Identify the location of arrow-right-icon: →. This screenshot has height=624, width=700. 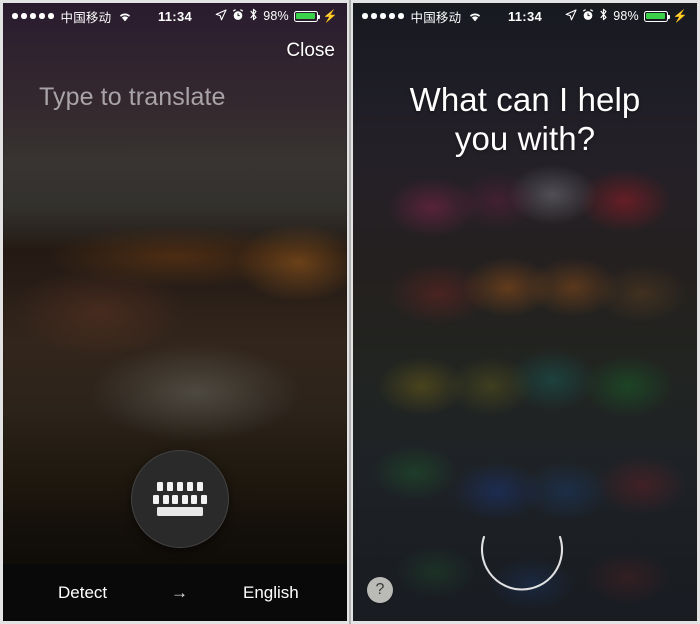
(179, 592).